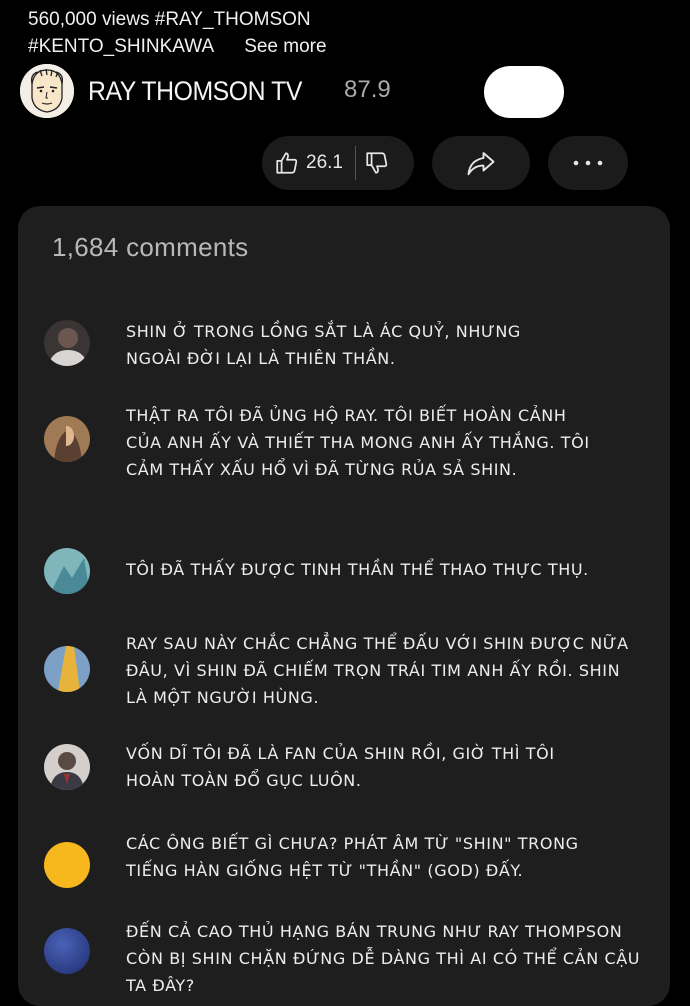 This screenshot has width=690, height=1006. I want to click on like-divider, so click(355, 163).